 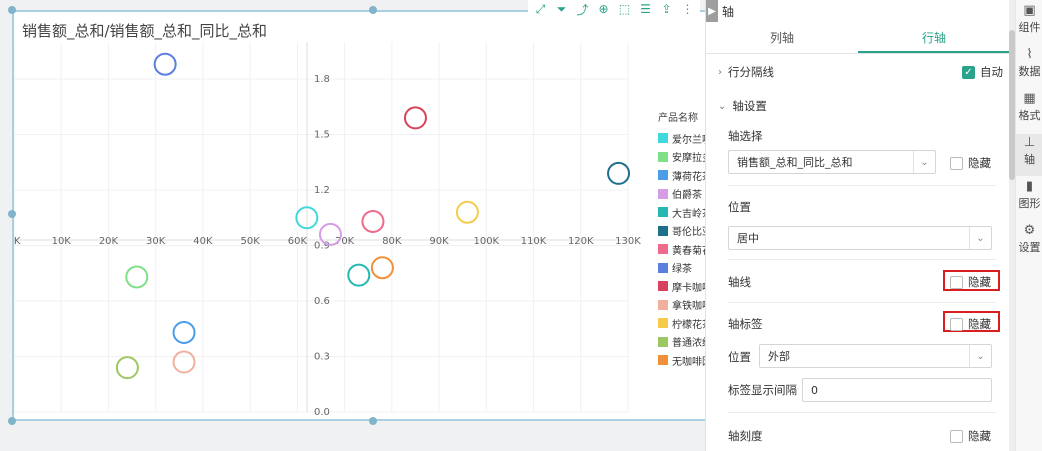 I want to click on row-divider-label: 行分隔线, so click(x=751, y=72).